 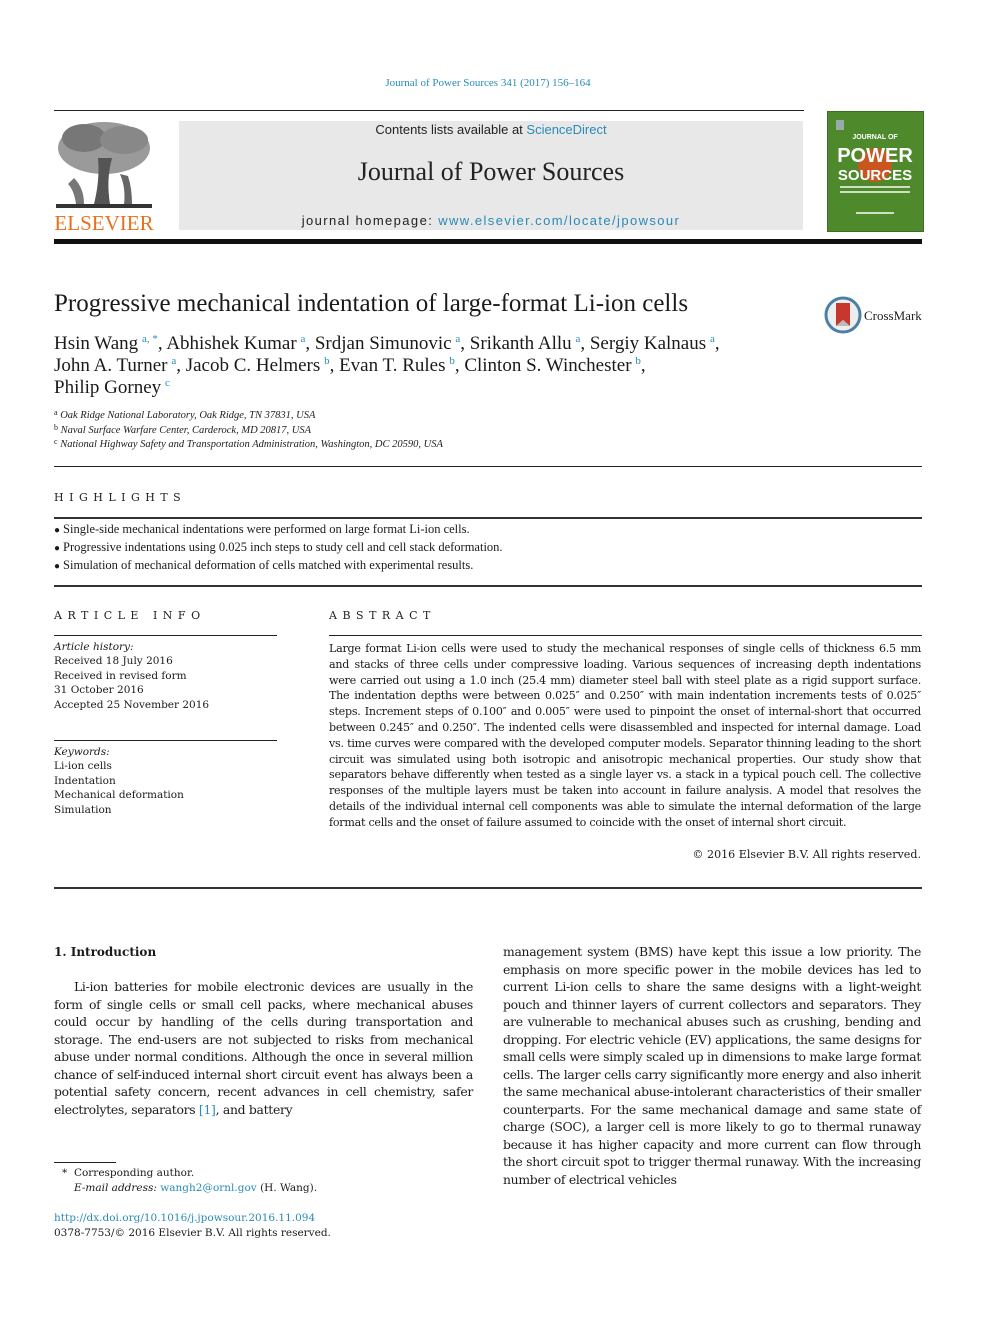 I want to click on cover-line-2: POWER, so click(x=875, y=156).